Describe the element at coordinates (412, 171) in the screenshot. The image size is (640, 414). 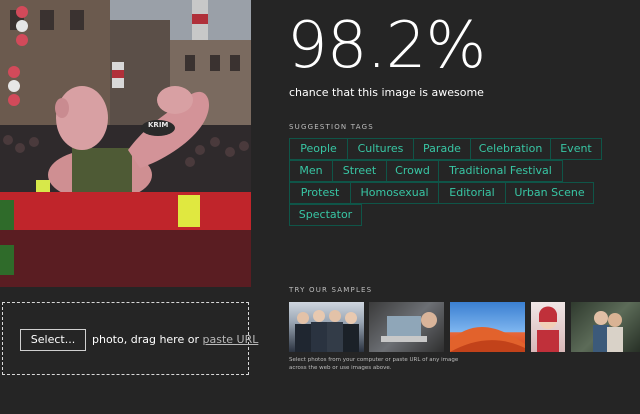
I see `tag-crowd: Crowd` at that location.